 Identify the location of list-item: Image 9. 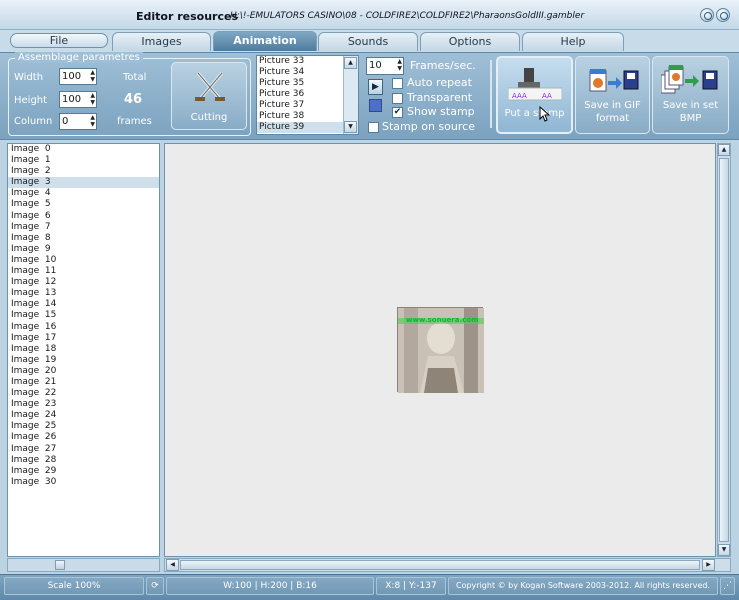
(83, 249).